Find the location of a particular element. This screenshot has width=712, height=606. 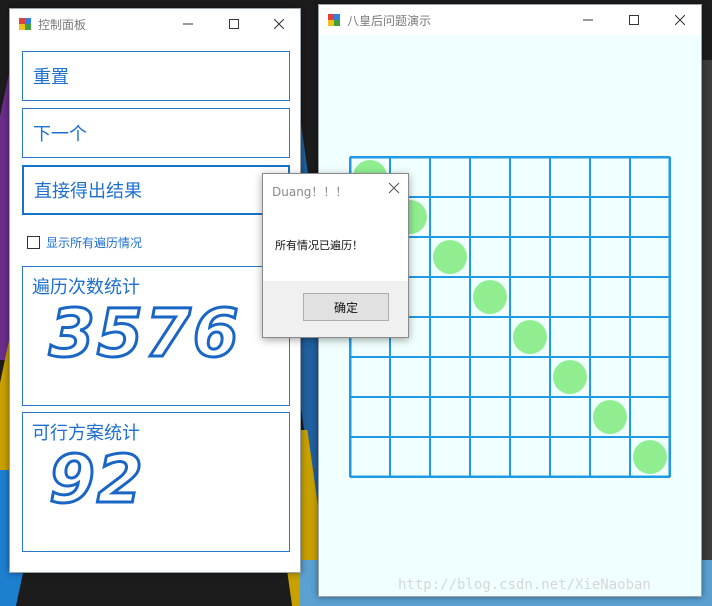

eight-queens-titlebar: 八皇后问题演示 is located at coordinates (510, 20).